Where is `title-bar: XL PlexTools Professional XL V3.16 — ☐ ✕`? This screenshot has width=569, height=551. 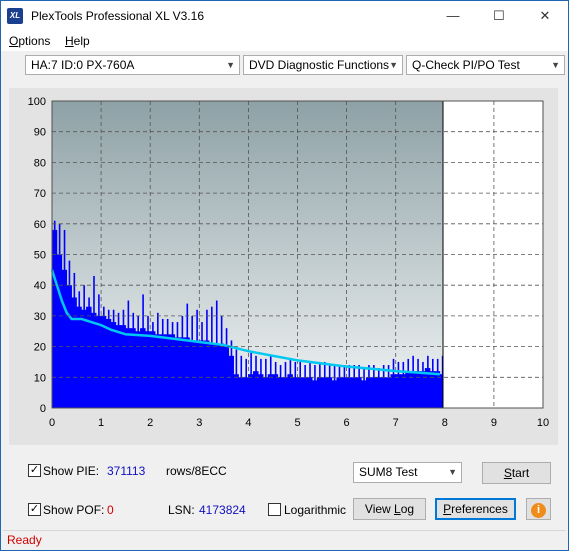
title-bar: XL PlexTools Professional XL V3.16 — ☐ ✕ is located at coordinates (284, 16).